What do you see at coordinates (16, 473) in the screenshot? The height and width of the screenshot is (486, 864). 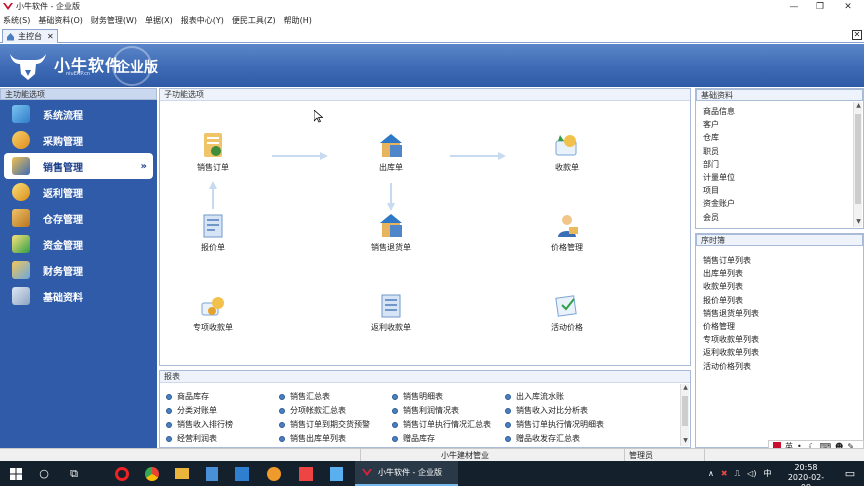 I see `windows-start-icon` at bounding box center [16, 473].